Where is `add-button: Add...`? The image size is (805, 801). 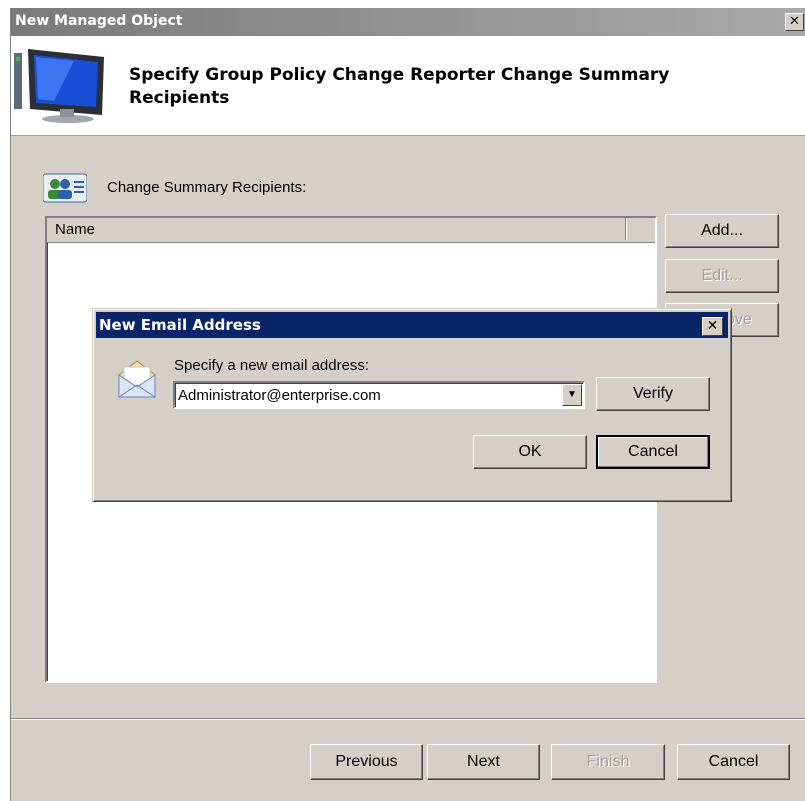
add-button: Add... is located at coordinates (722, 231).